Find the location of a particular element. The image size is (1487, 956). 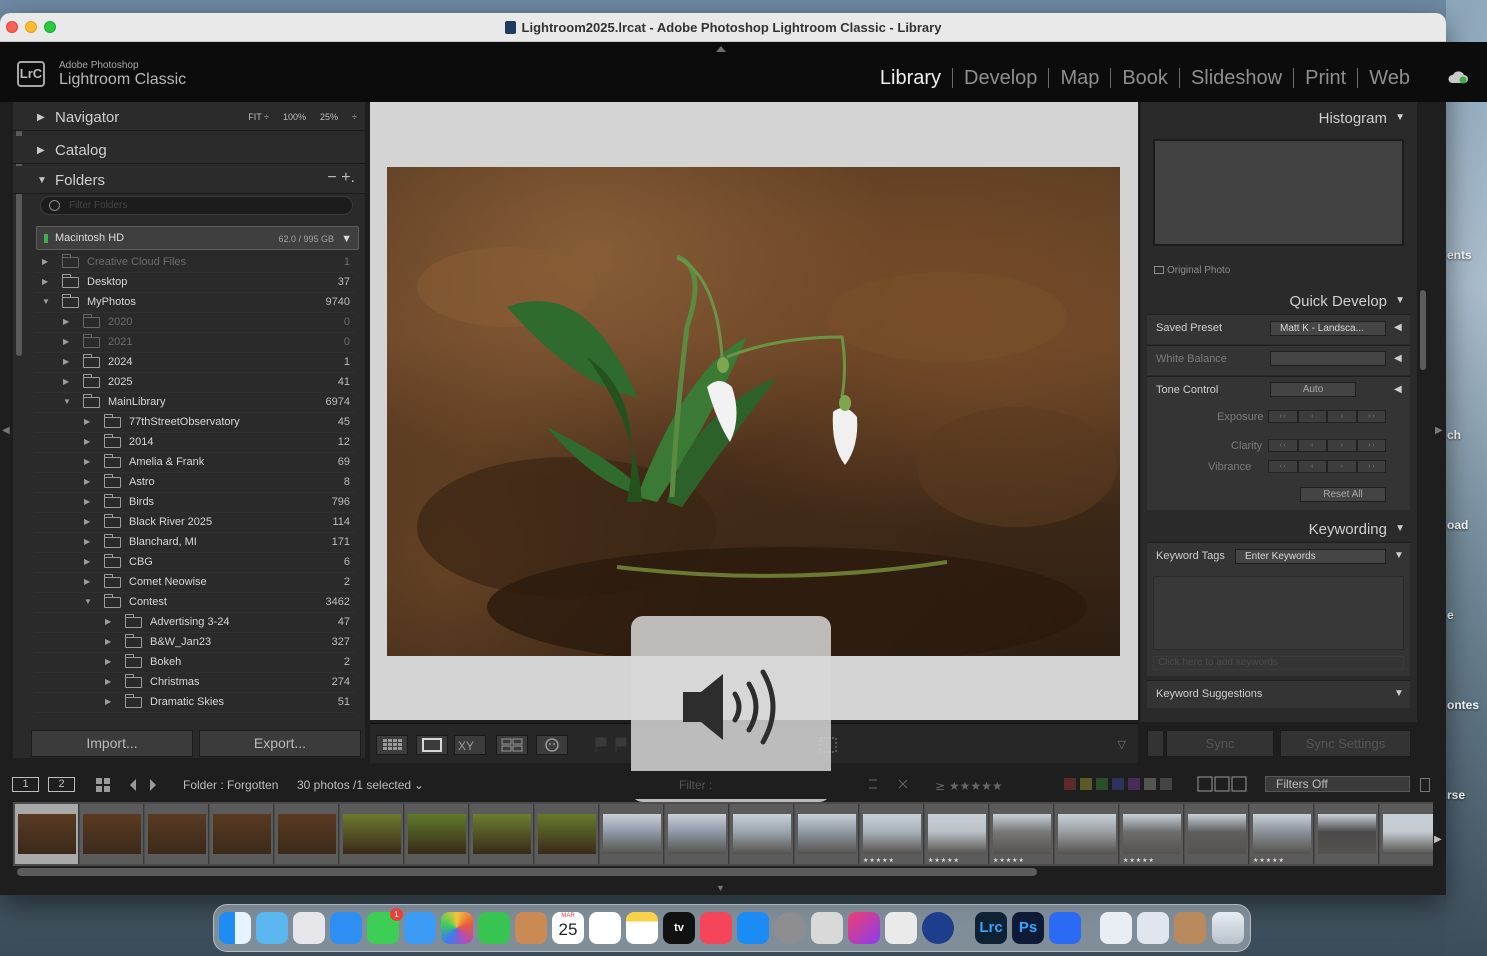

folder-row: ▶ 2024 1 is located at coordinates (194, 363).